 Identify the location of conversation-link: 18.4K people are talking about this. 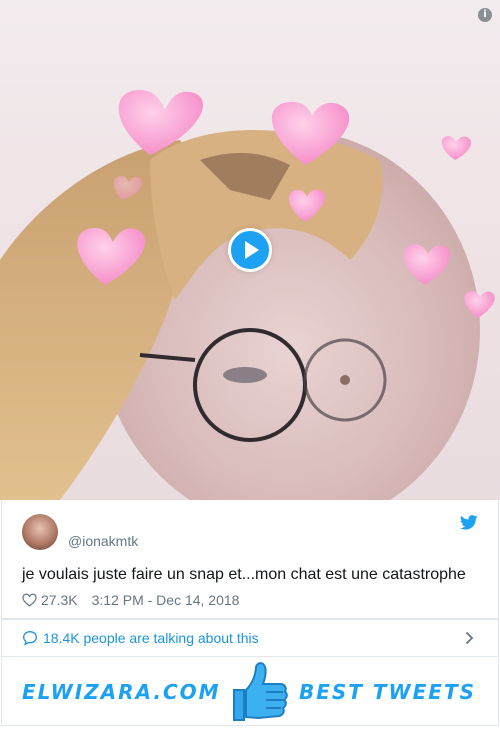
(250, 638).